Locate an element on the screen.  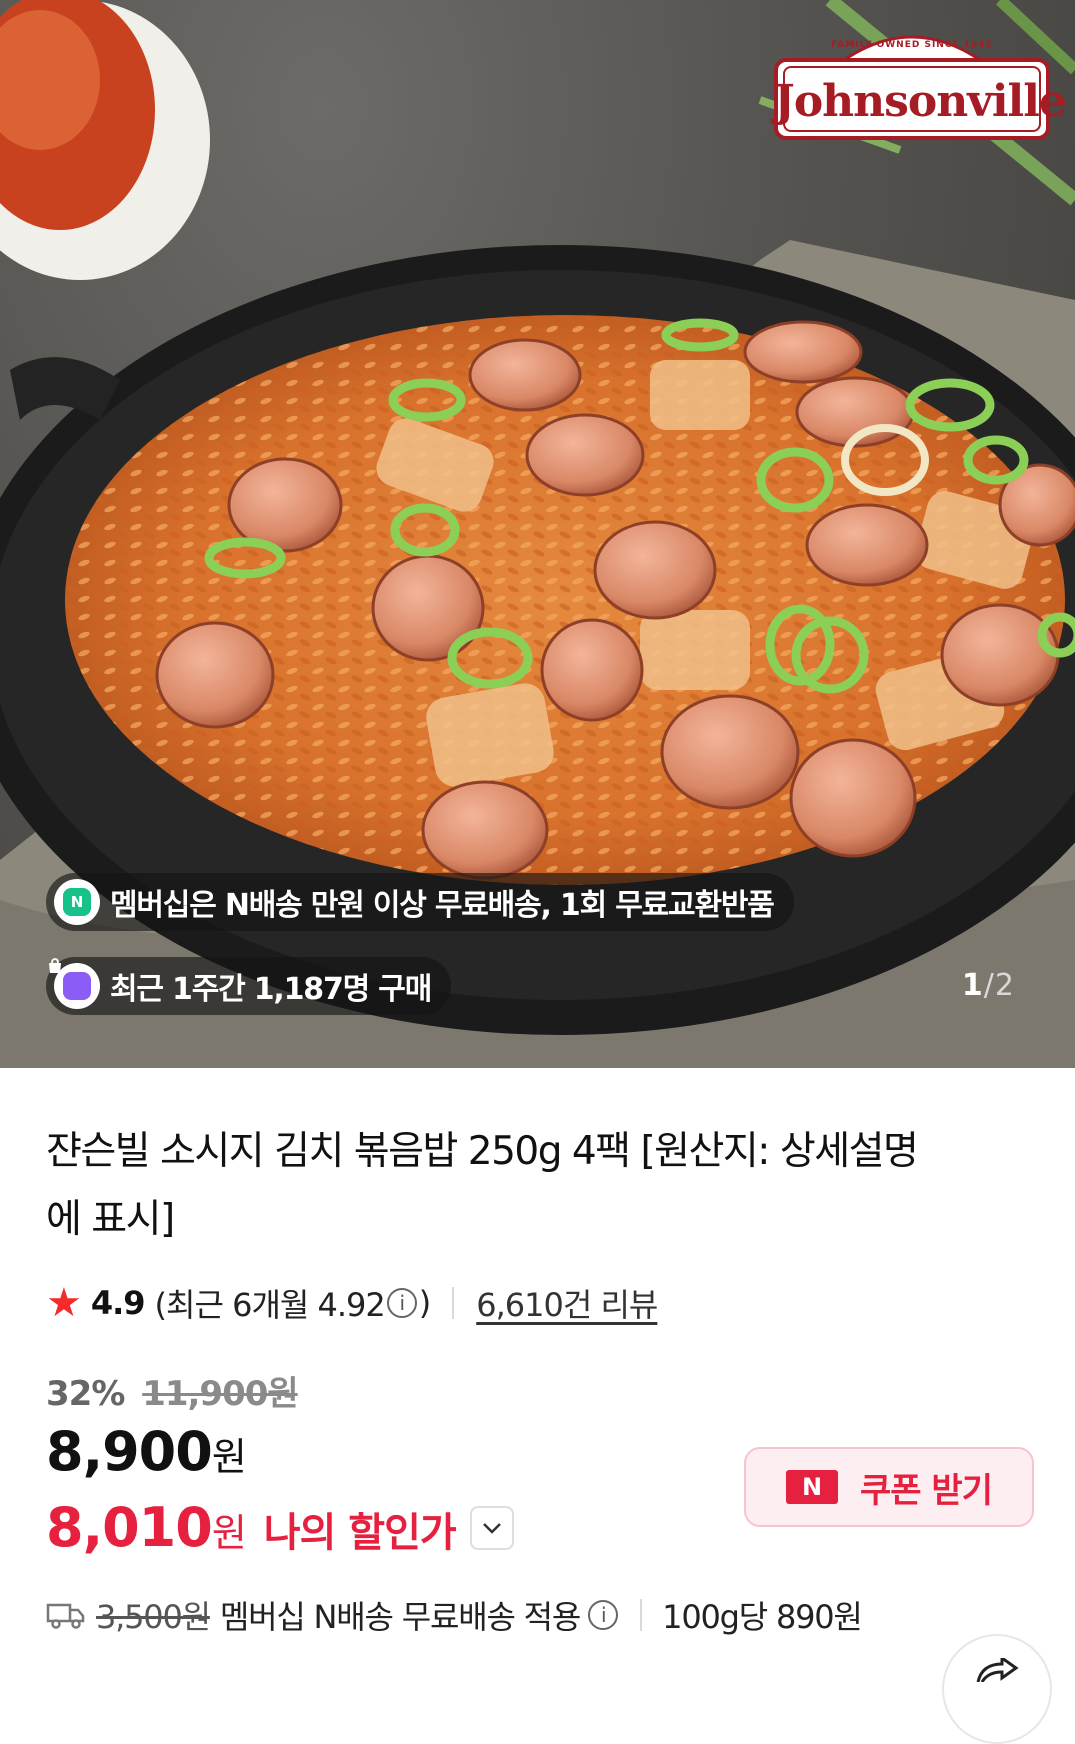
discount-rate: 32% is located at coordinates (85, 1394).